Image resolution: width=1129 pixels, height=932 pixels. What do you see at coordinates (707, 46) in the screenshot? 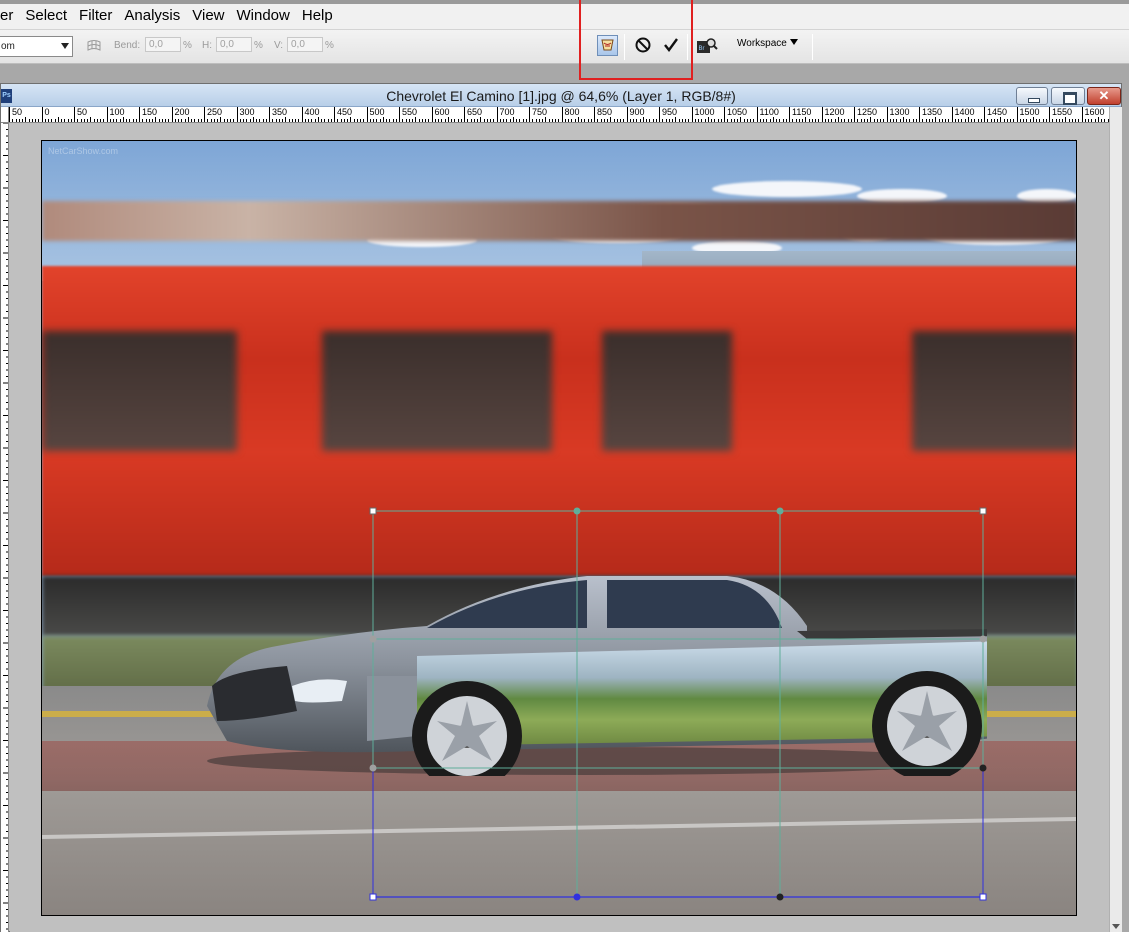
I see `bridge-browse-icon: Br` at bounding box center [707, 46].